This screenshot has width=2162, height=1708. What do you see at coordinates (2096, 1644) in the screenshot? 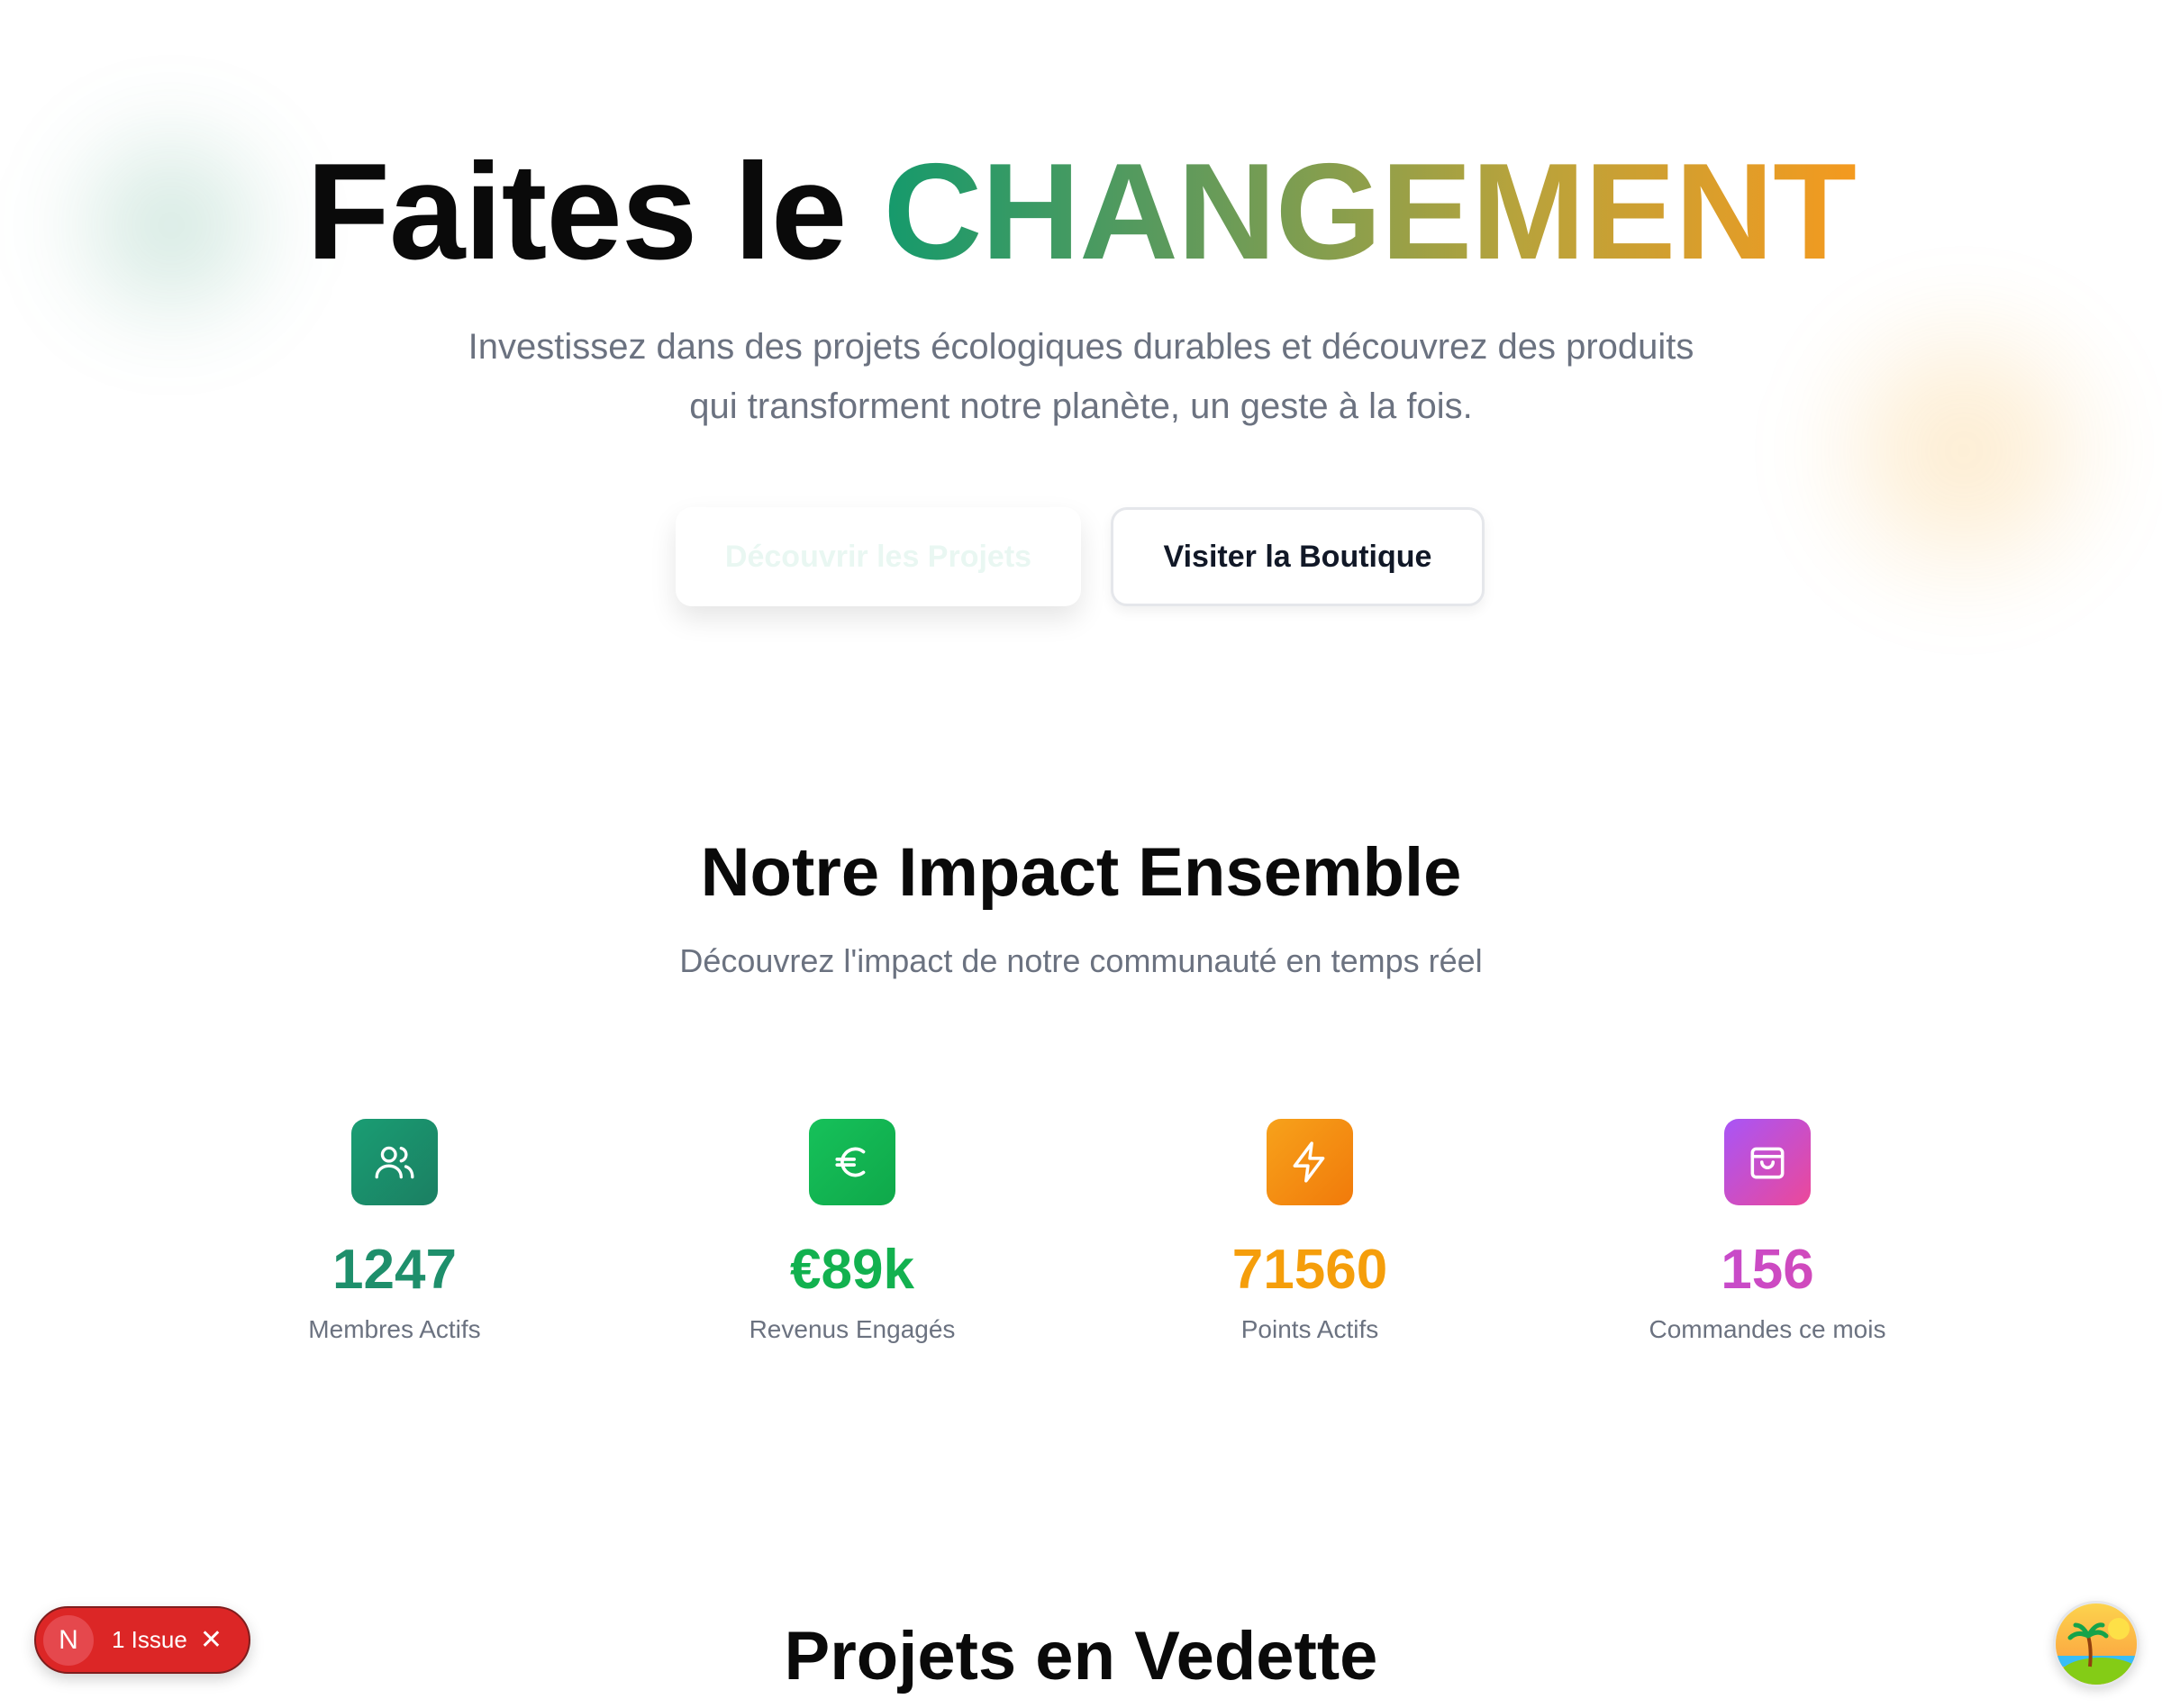
I see `assistant-avatar-button` at bounding box center [2096, 1644].